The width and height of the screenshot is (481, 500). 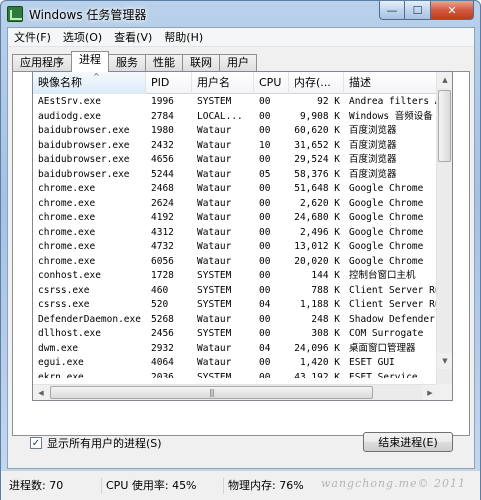 What do you see at coordinates (241, 37) in the screenshot?
I see `menu-bar: 文件(F) 选项(O) 查看(V) 帮助(H)` at bounding box center [241, 37].